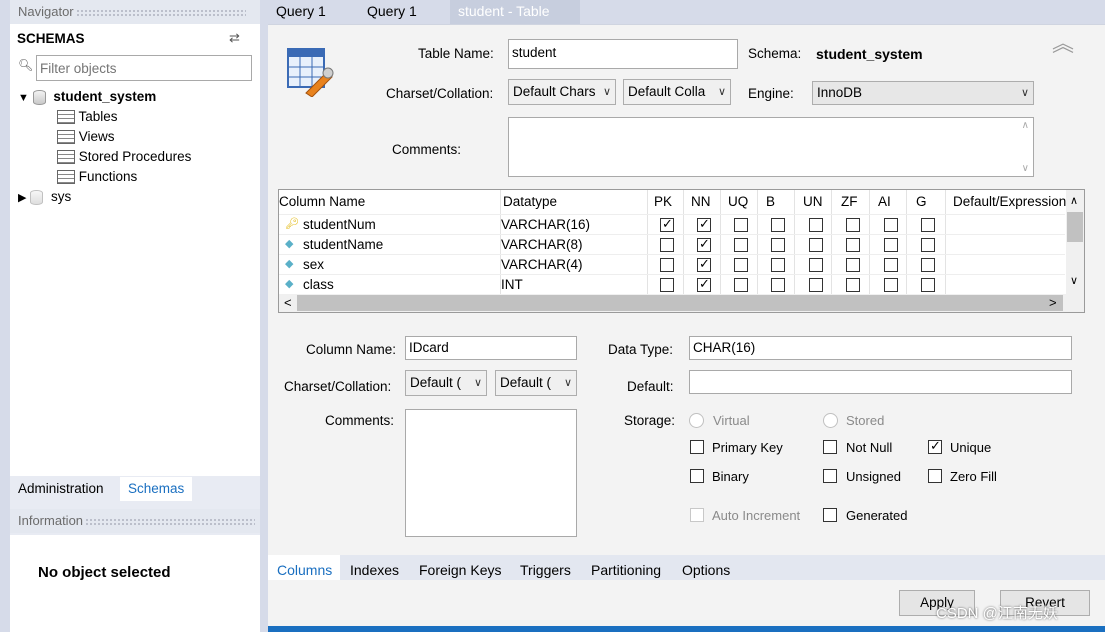 This screenshot has height=632, width=1105. Describe the element at coordinates (374, 570) in the screenshot. I see `tab-indexes: Indexes` at that location.